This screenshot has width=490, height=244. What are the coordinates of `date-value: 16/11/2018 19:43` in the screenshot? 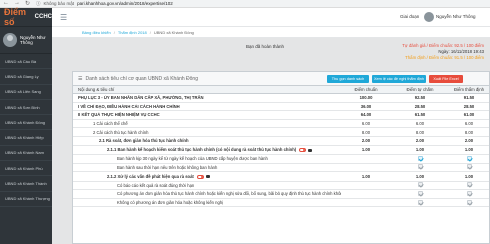 It's located at (467, 51).